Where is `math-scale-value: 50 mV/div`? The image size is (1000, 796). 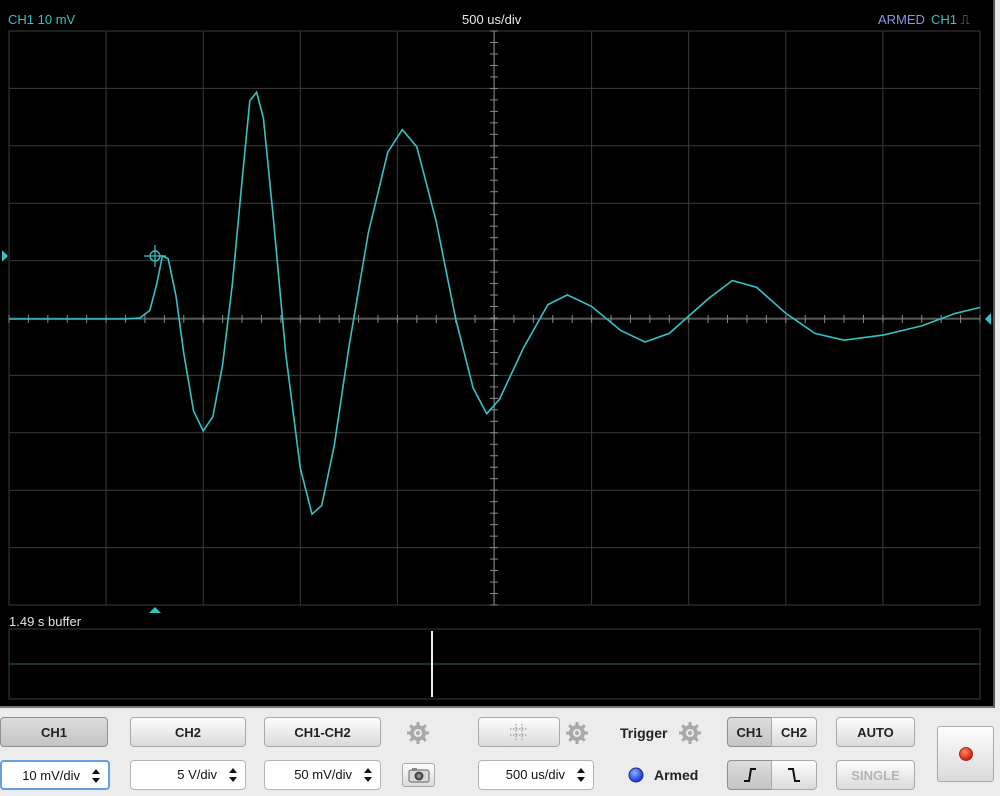 math-scale-value: 50 mV/div is located at coordinates (323, 774).